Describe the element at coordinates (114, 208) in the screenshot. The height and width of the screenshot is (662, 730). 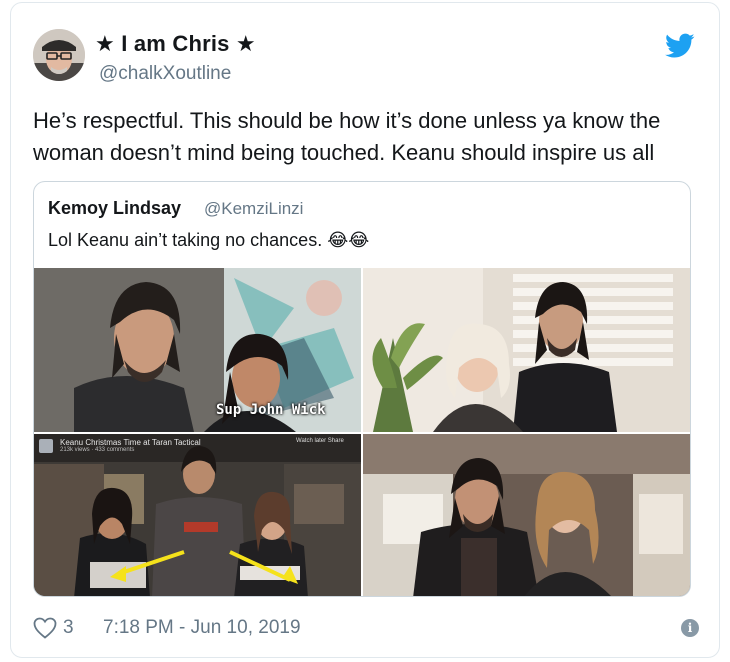
I see `quoted-display-name: Kemoy Lindsay` at that location.